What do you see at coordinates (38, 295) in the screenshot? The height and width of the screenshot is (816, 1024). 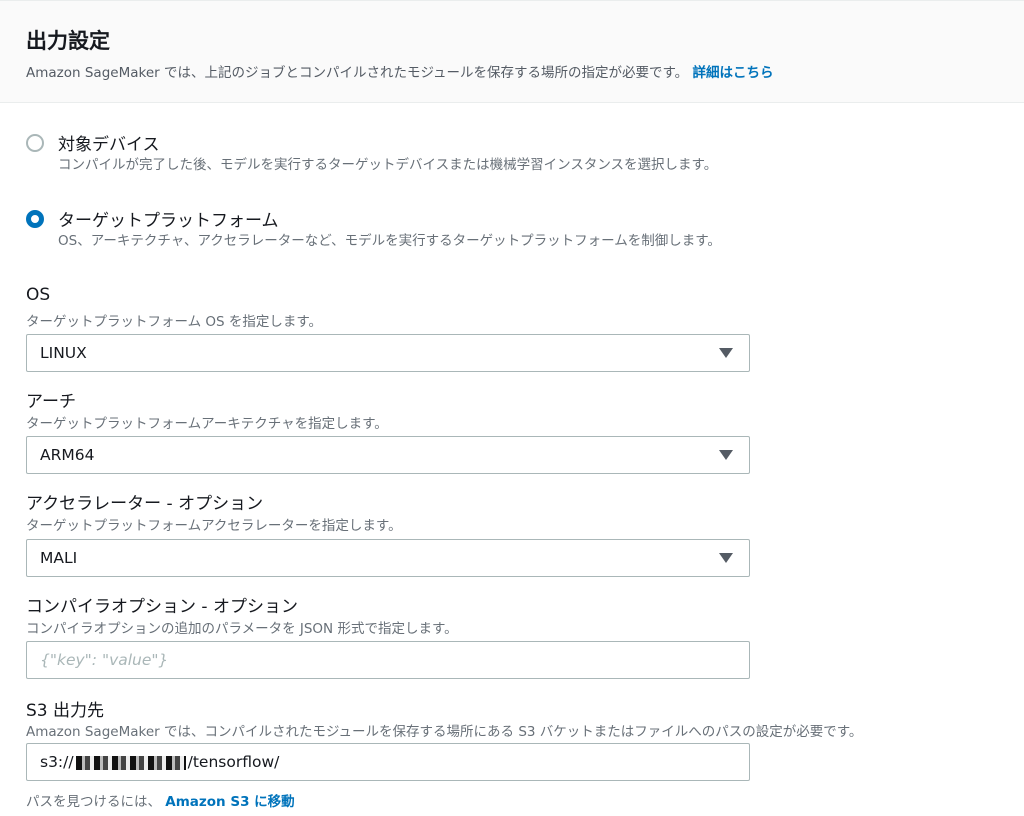 I see `os-label: OS` at bounding box center [38, 295].